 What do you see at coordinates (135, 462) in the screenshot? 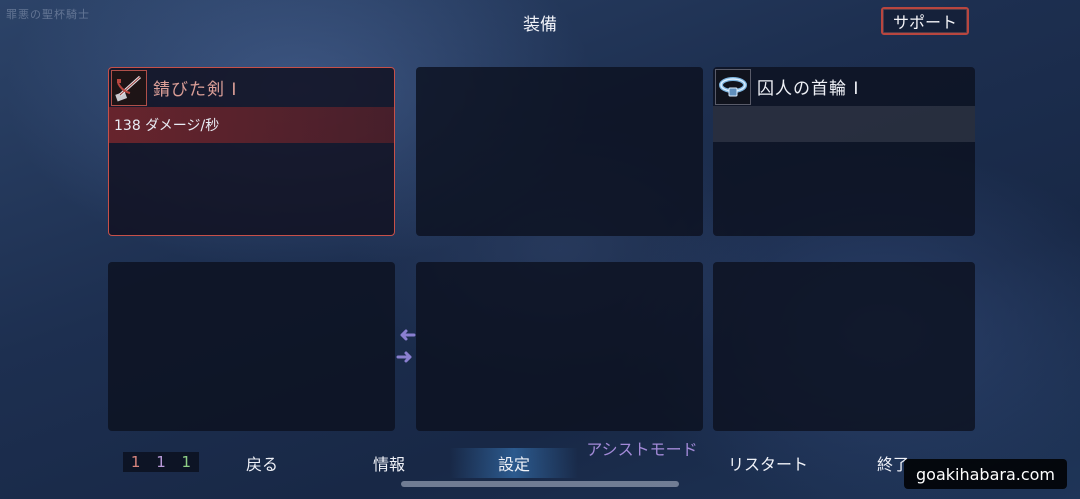
I see `counter-red: 1` at bounding box center [135, 462].